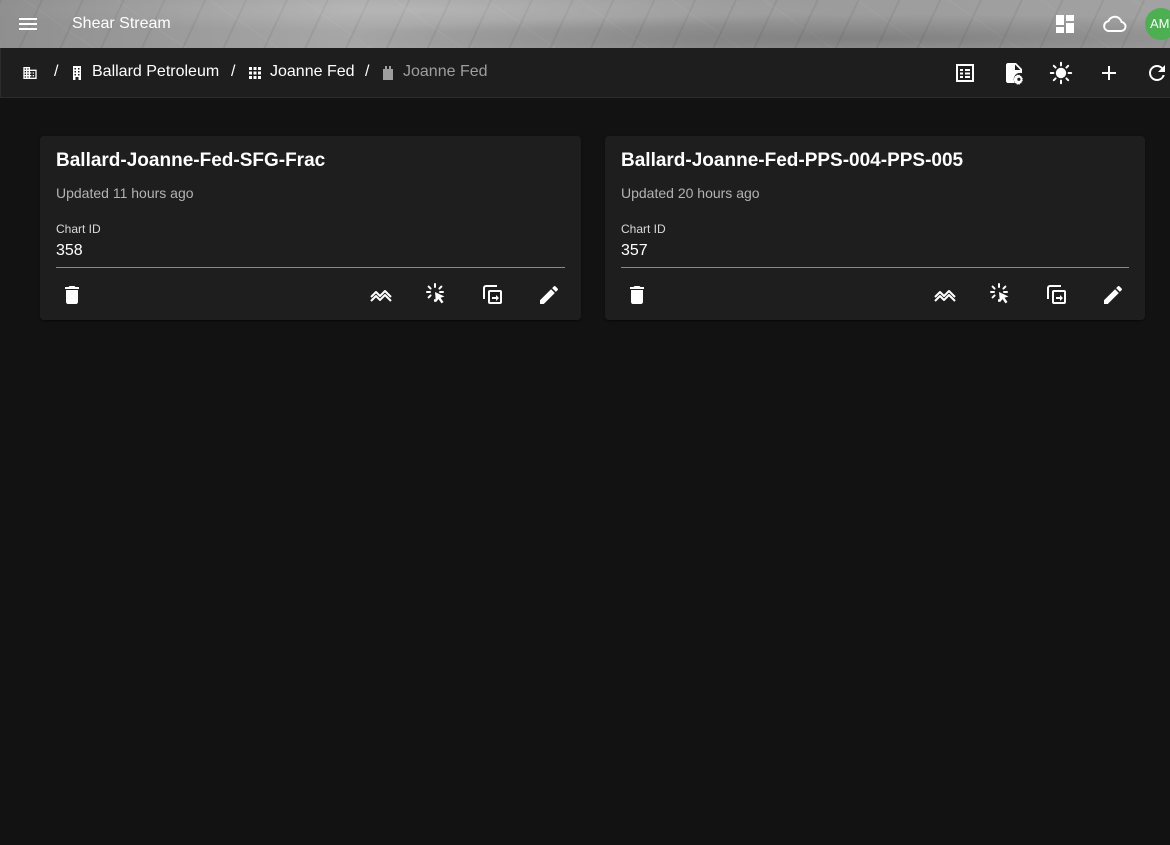  Describe the element at coordinates (690, 193) in the screenshot. I see `card-updated-text: Updated 20 hours ago` at that location.